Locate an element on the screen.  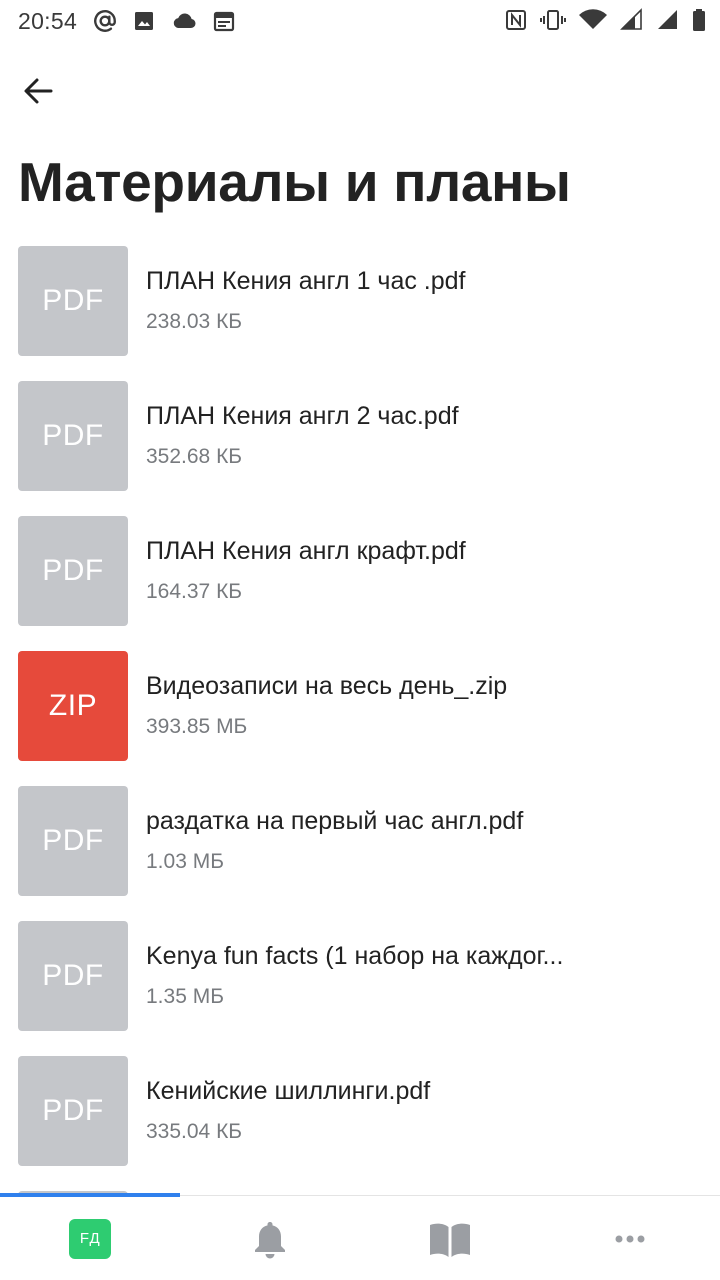
nav-notifications is located at coordinates (270, 1238).